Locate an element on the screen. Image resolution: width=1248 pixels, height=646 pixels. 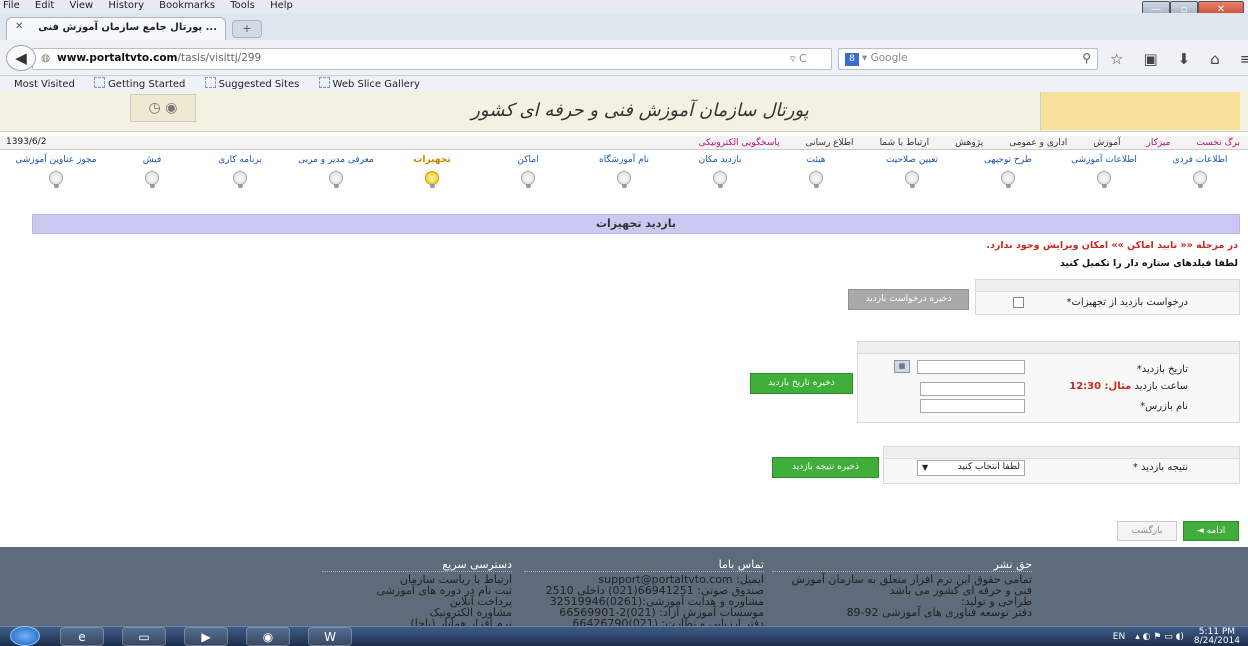
step-board: هیئت is located at coordinates (816, 171).